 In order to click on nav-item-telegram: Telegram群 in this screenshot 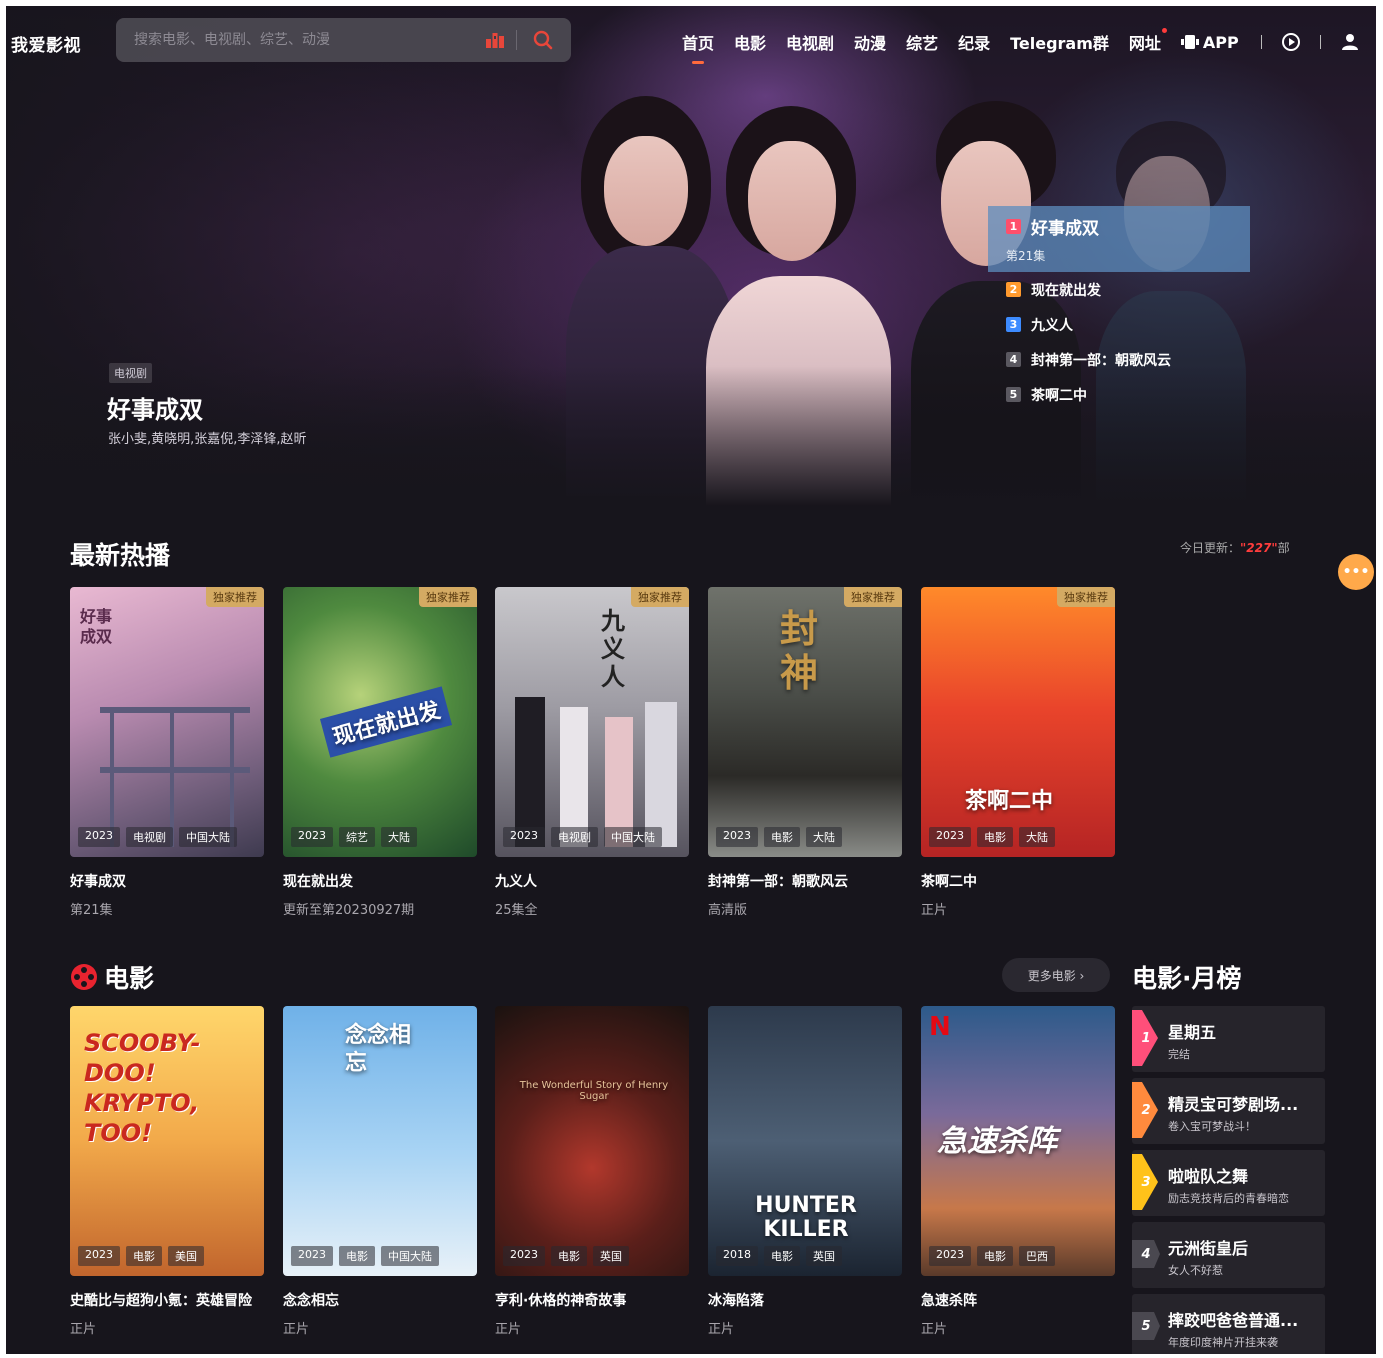, I will do `click(1059, 42)`.